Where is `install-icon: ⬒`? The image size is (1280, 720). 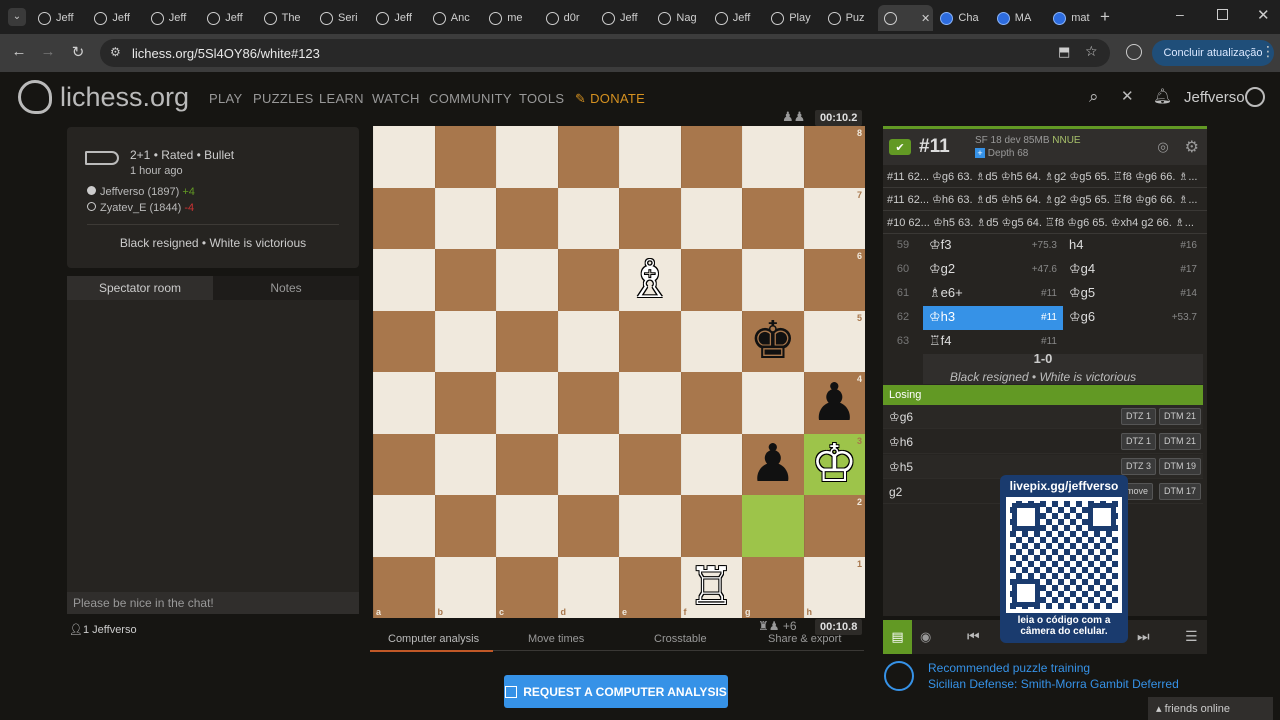 install-icon: ⬒ is located at coordinates (1064, 52).